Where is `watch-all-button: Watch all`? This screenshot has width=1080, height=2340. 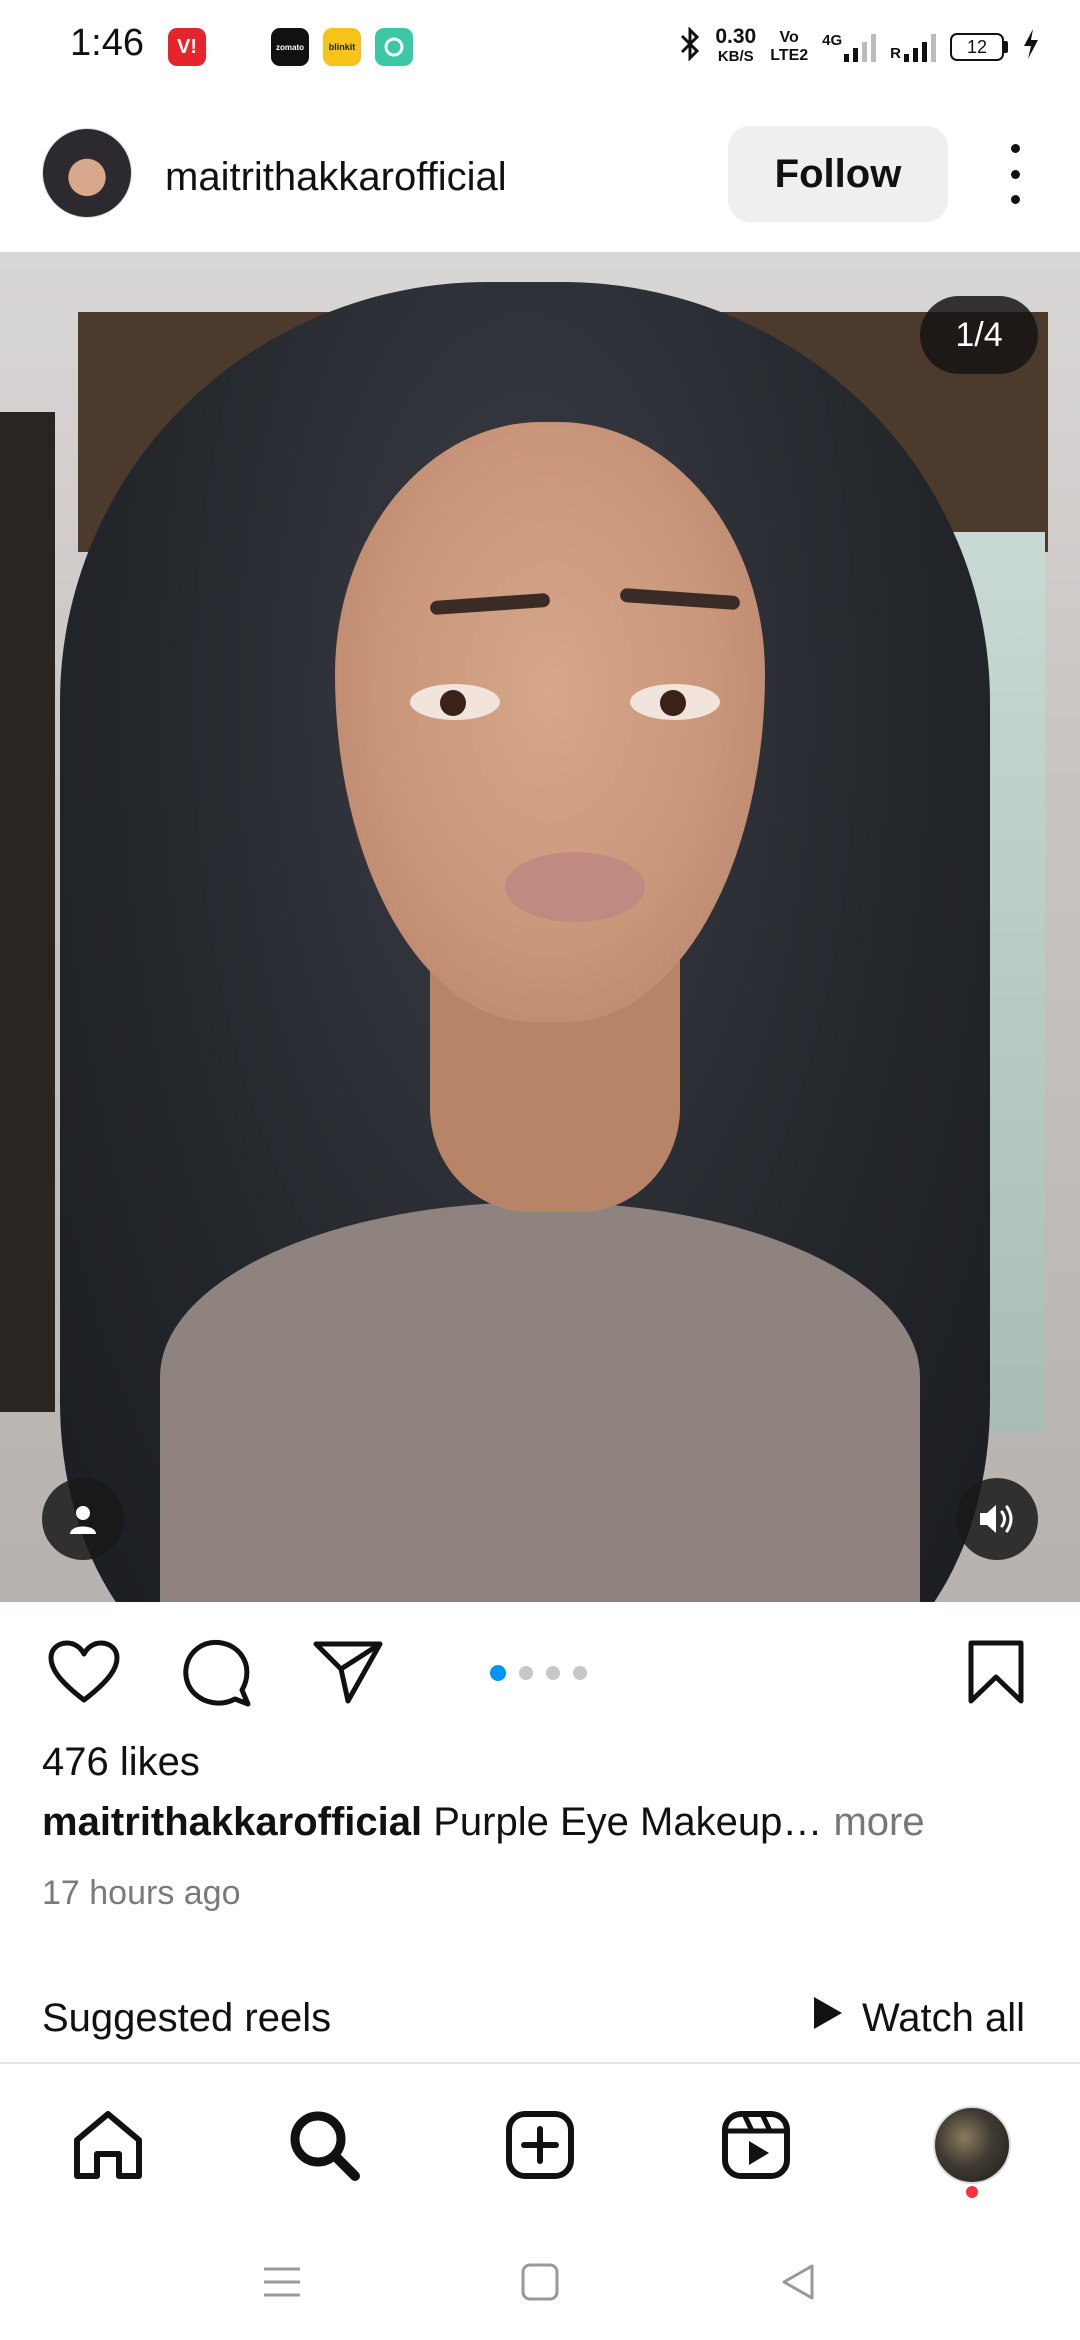
watch-all-button: Watch all is located at coordinates (918, 2018).